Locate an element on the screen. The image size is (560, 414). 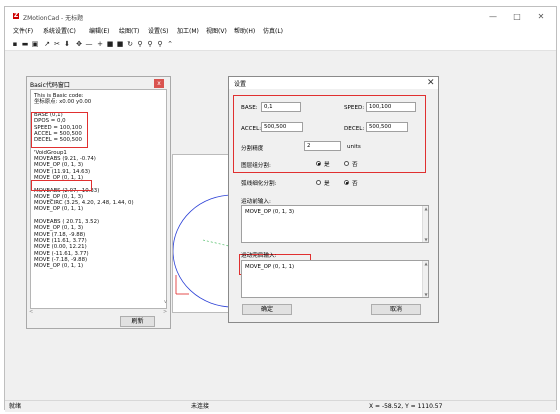
resolution-label: 分割精度 is located at coordinates (252, 149).